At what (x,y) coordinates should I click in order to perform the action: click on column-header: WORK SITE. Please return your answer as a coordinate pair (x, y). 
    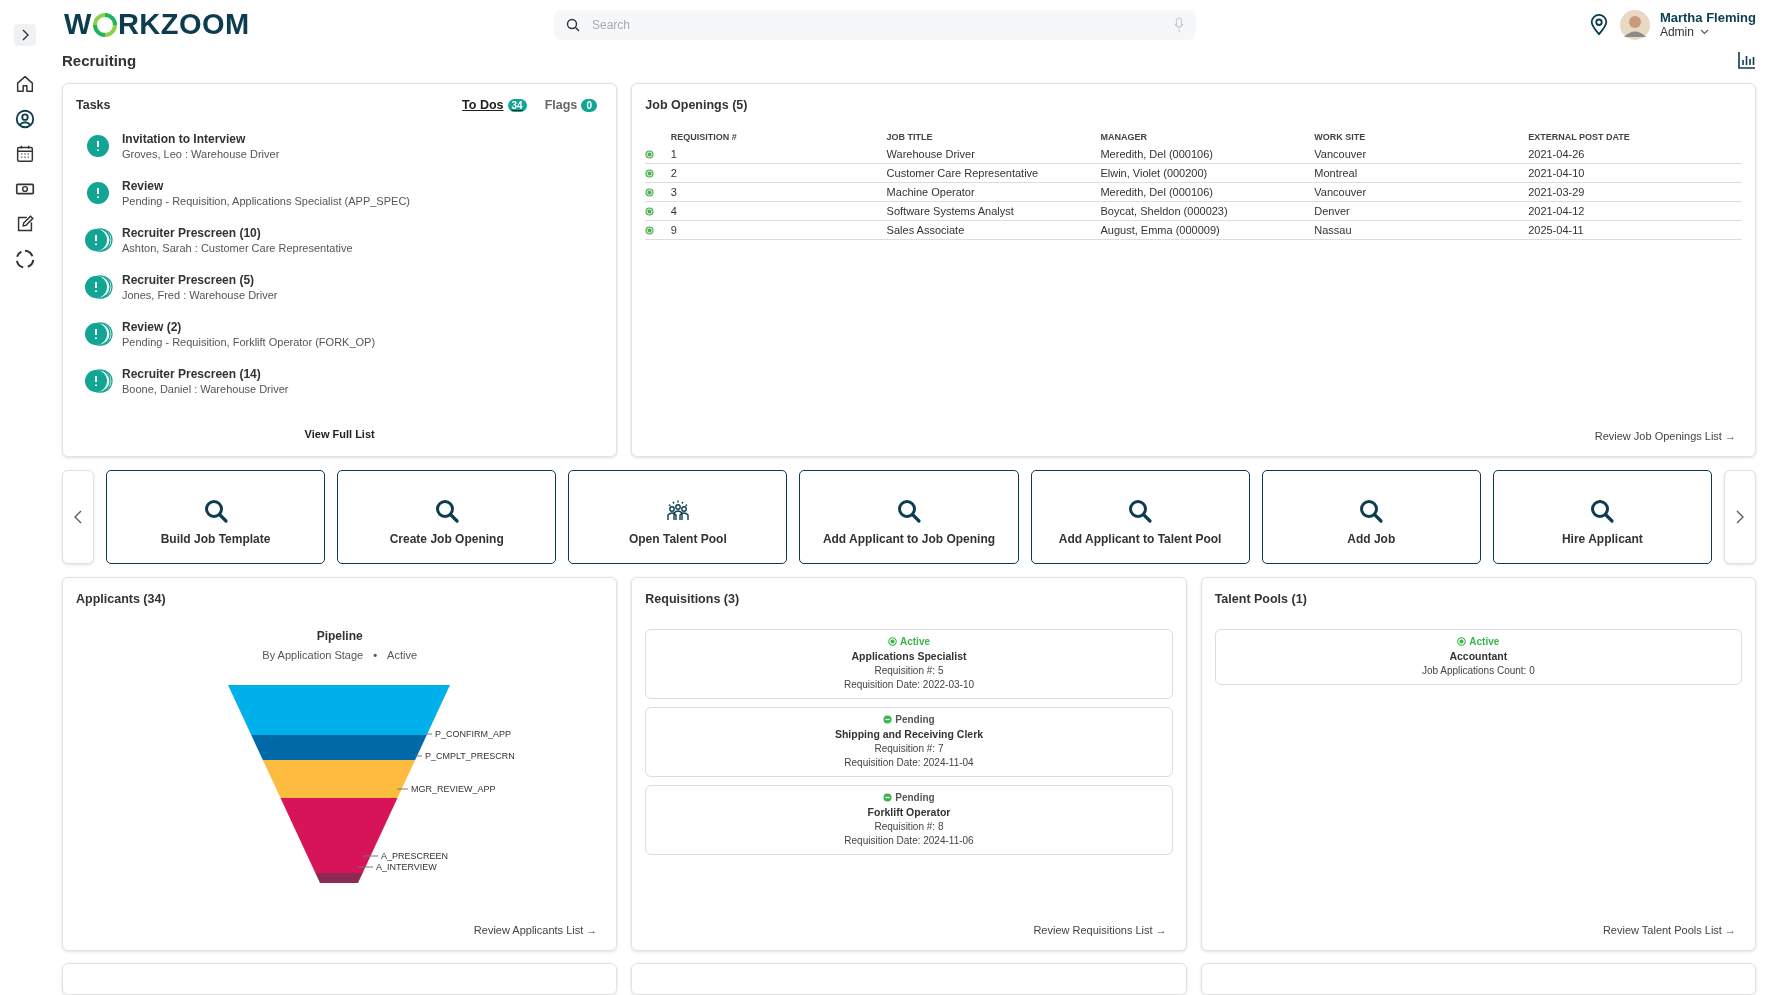
    Looking at the image, I should click on (1421, 136).